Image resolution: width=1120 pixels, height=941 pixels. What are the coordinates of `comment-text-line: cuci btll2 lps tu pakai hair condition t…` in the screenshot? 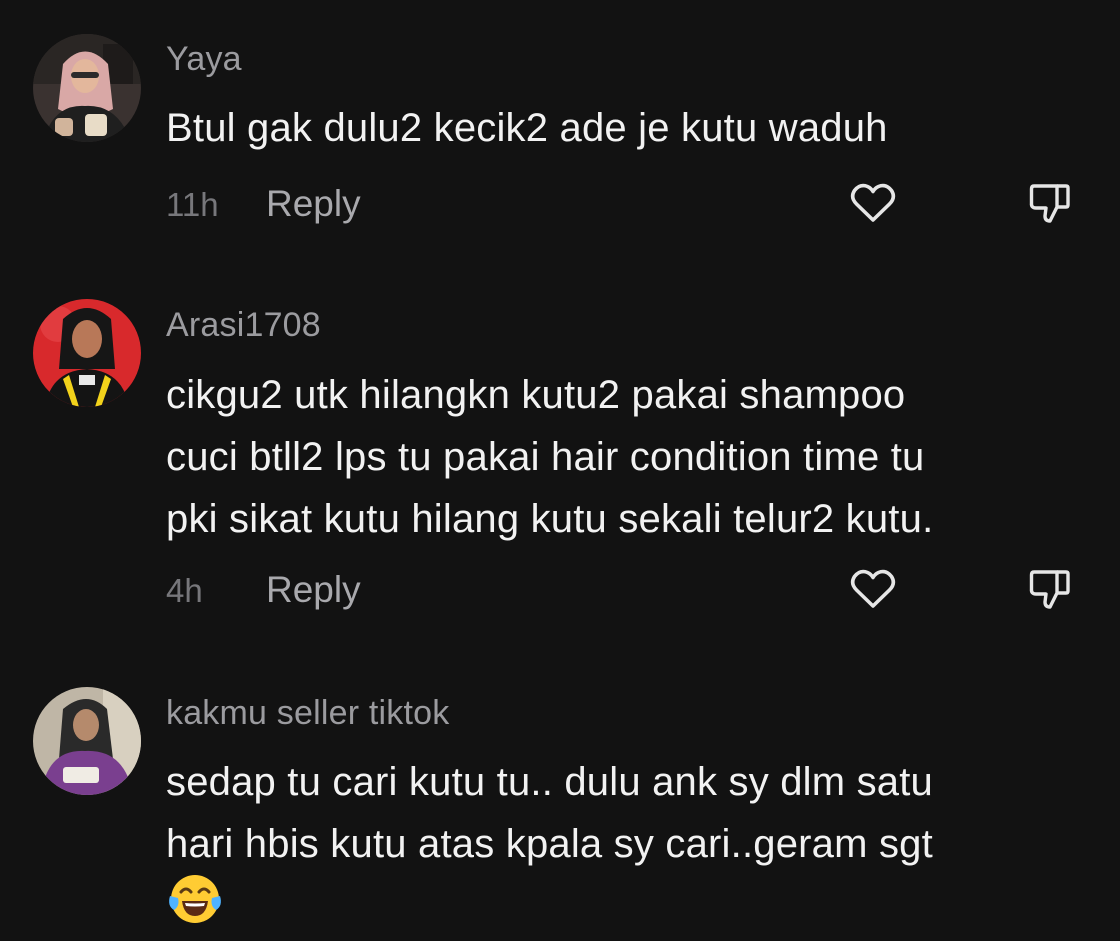 It's located at (545, 457).